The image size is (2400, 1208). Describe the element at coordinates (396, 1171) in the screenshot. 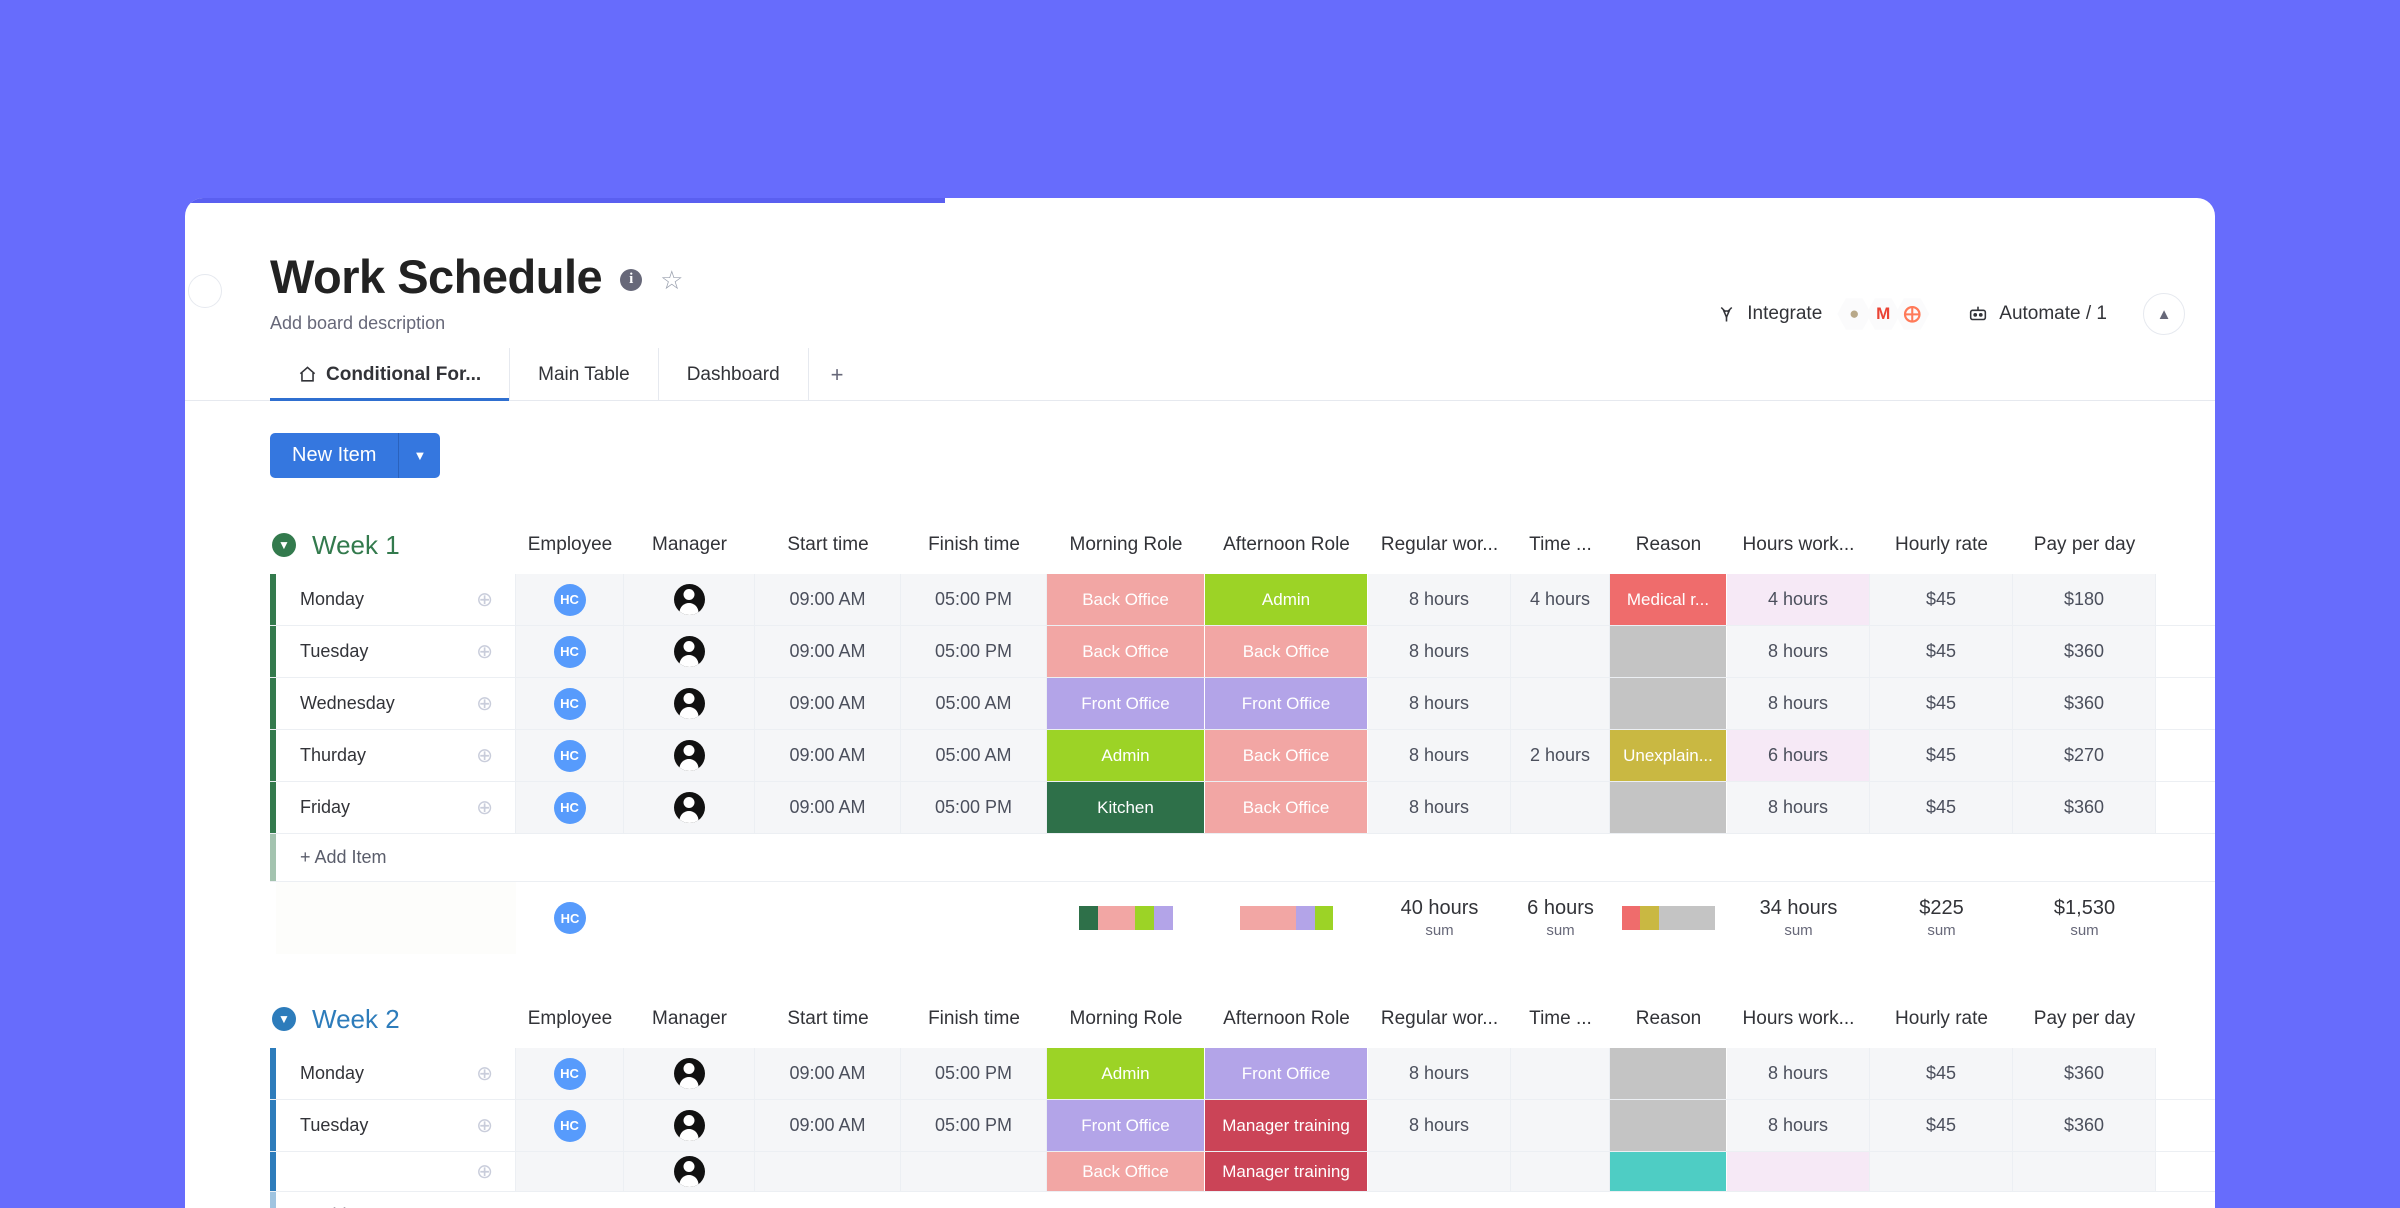

I see `row-name-cell: ⊕` at that location.